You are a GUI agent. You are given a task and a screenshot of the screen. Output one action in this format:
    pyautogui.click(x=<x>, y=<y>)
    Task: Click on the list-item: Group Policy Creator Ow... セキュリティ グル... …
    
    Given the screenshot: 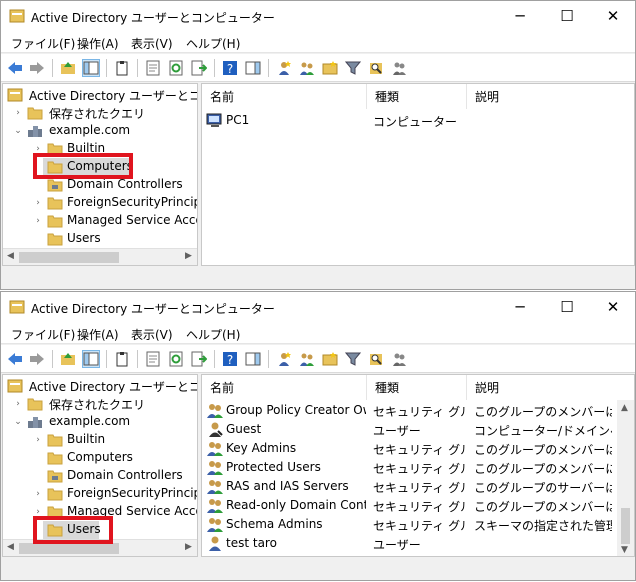 What is the action you would take?
    pyautogui.click(x=410, y=410)
    